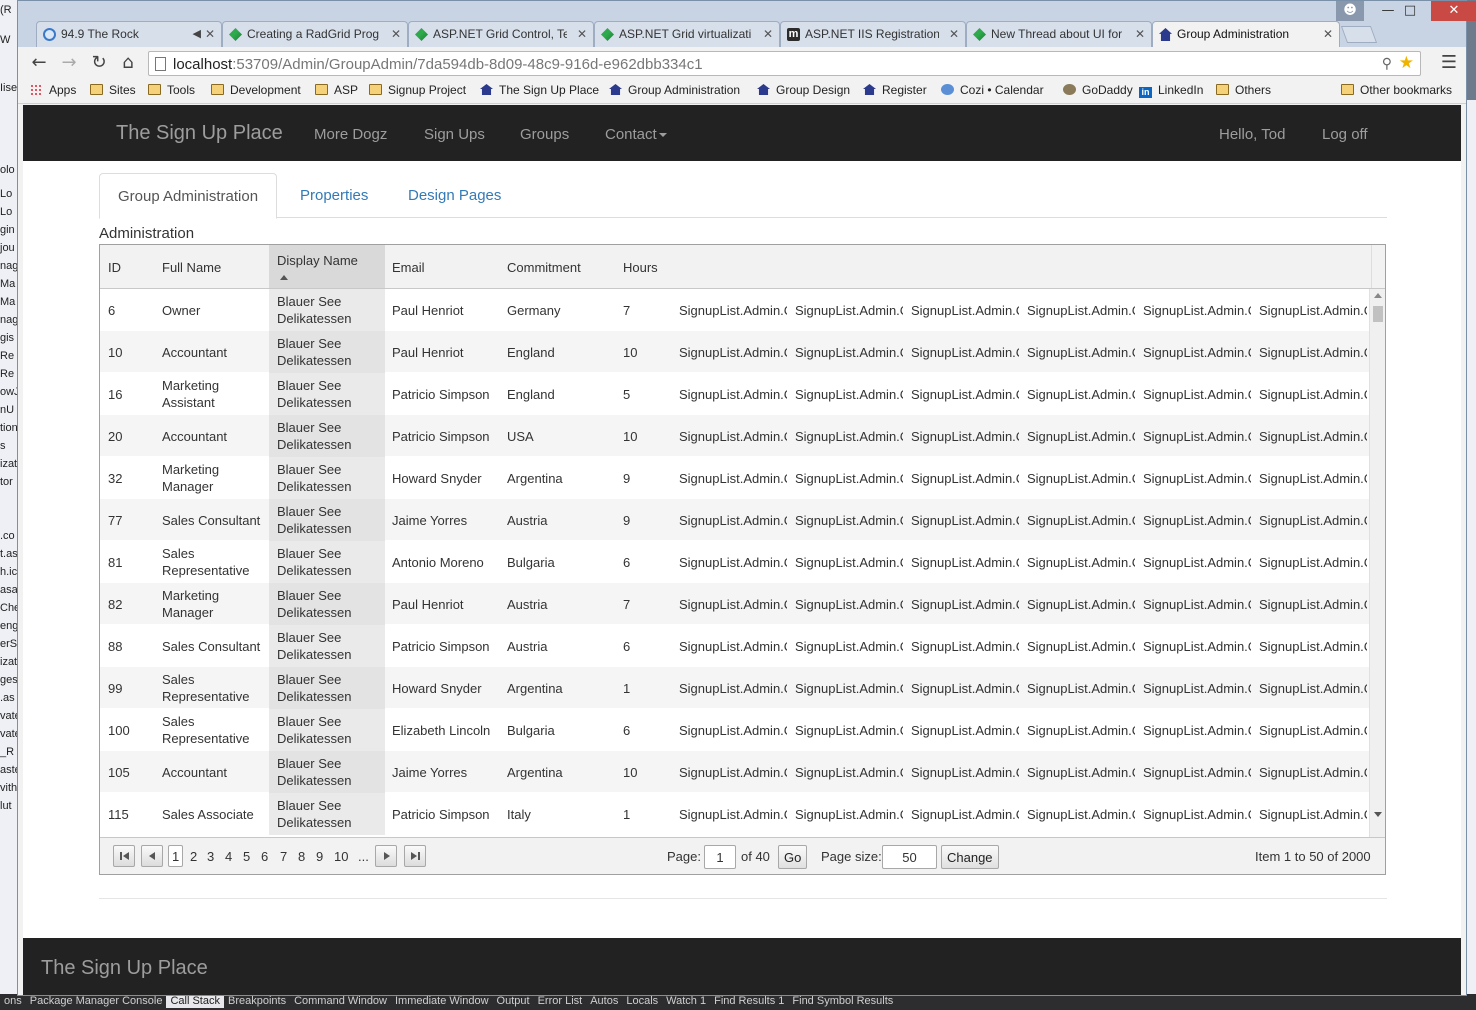 The height and width of the screenshot is (1010, 1476). What do you see at coordinates (188, 196) in the screenshot?
I see `tab-group-administration: Group Administration` at bounding box center [188, 196].